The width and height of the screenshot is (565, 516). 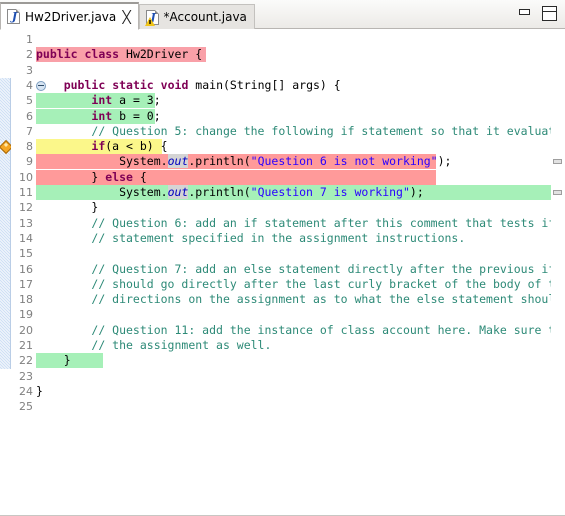 I want to click on java-file-warning-icon: J, so click(x=151, y=17).